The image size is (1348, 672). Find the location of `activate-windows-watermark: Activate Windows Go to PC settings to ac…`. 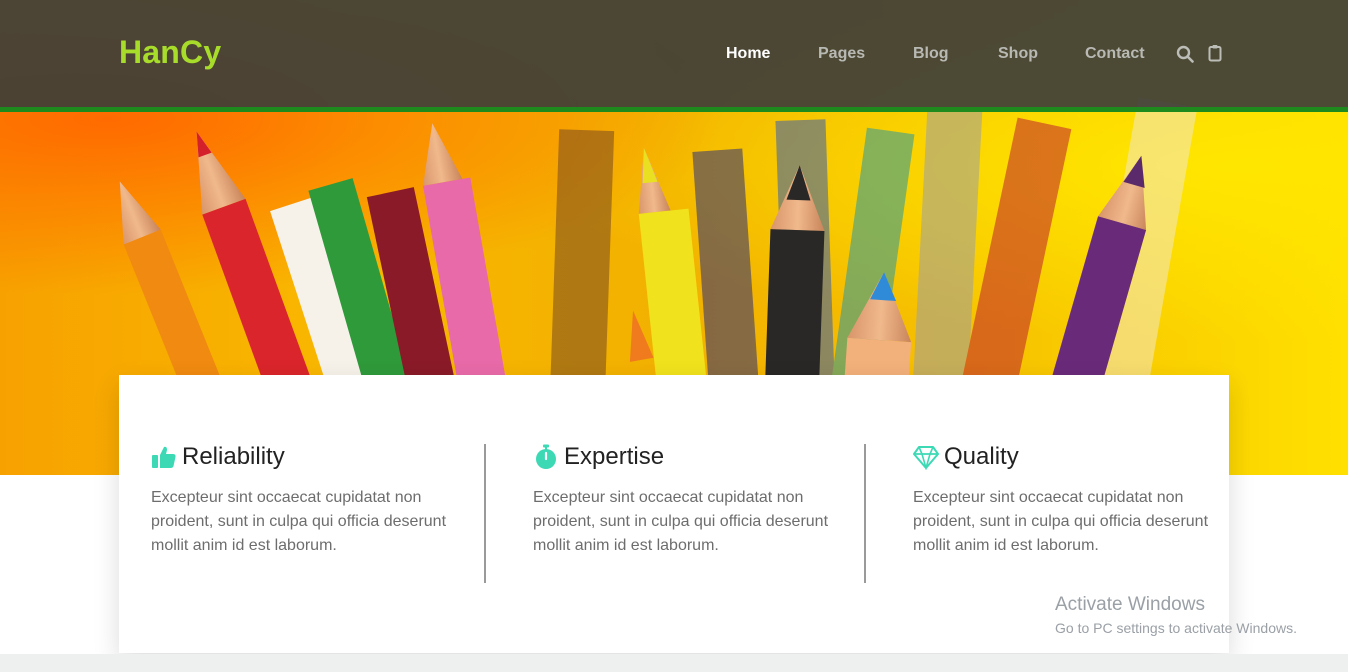

activate-windows-watermark: Activate Windows Go to PC settings to ac… is located at coordinates (1176, 615).